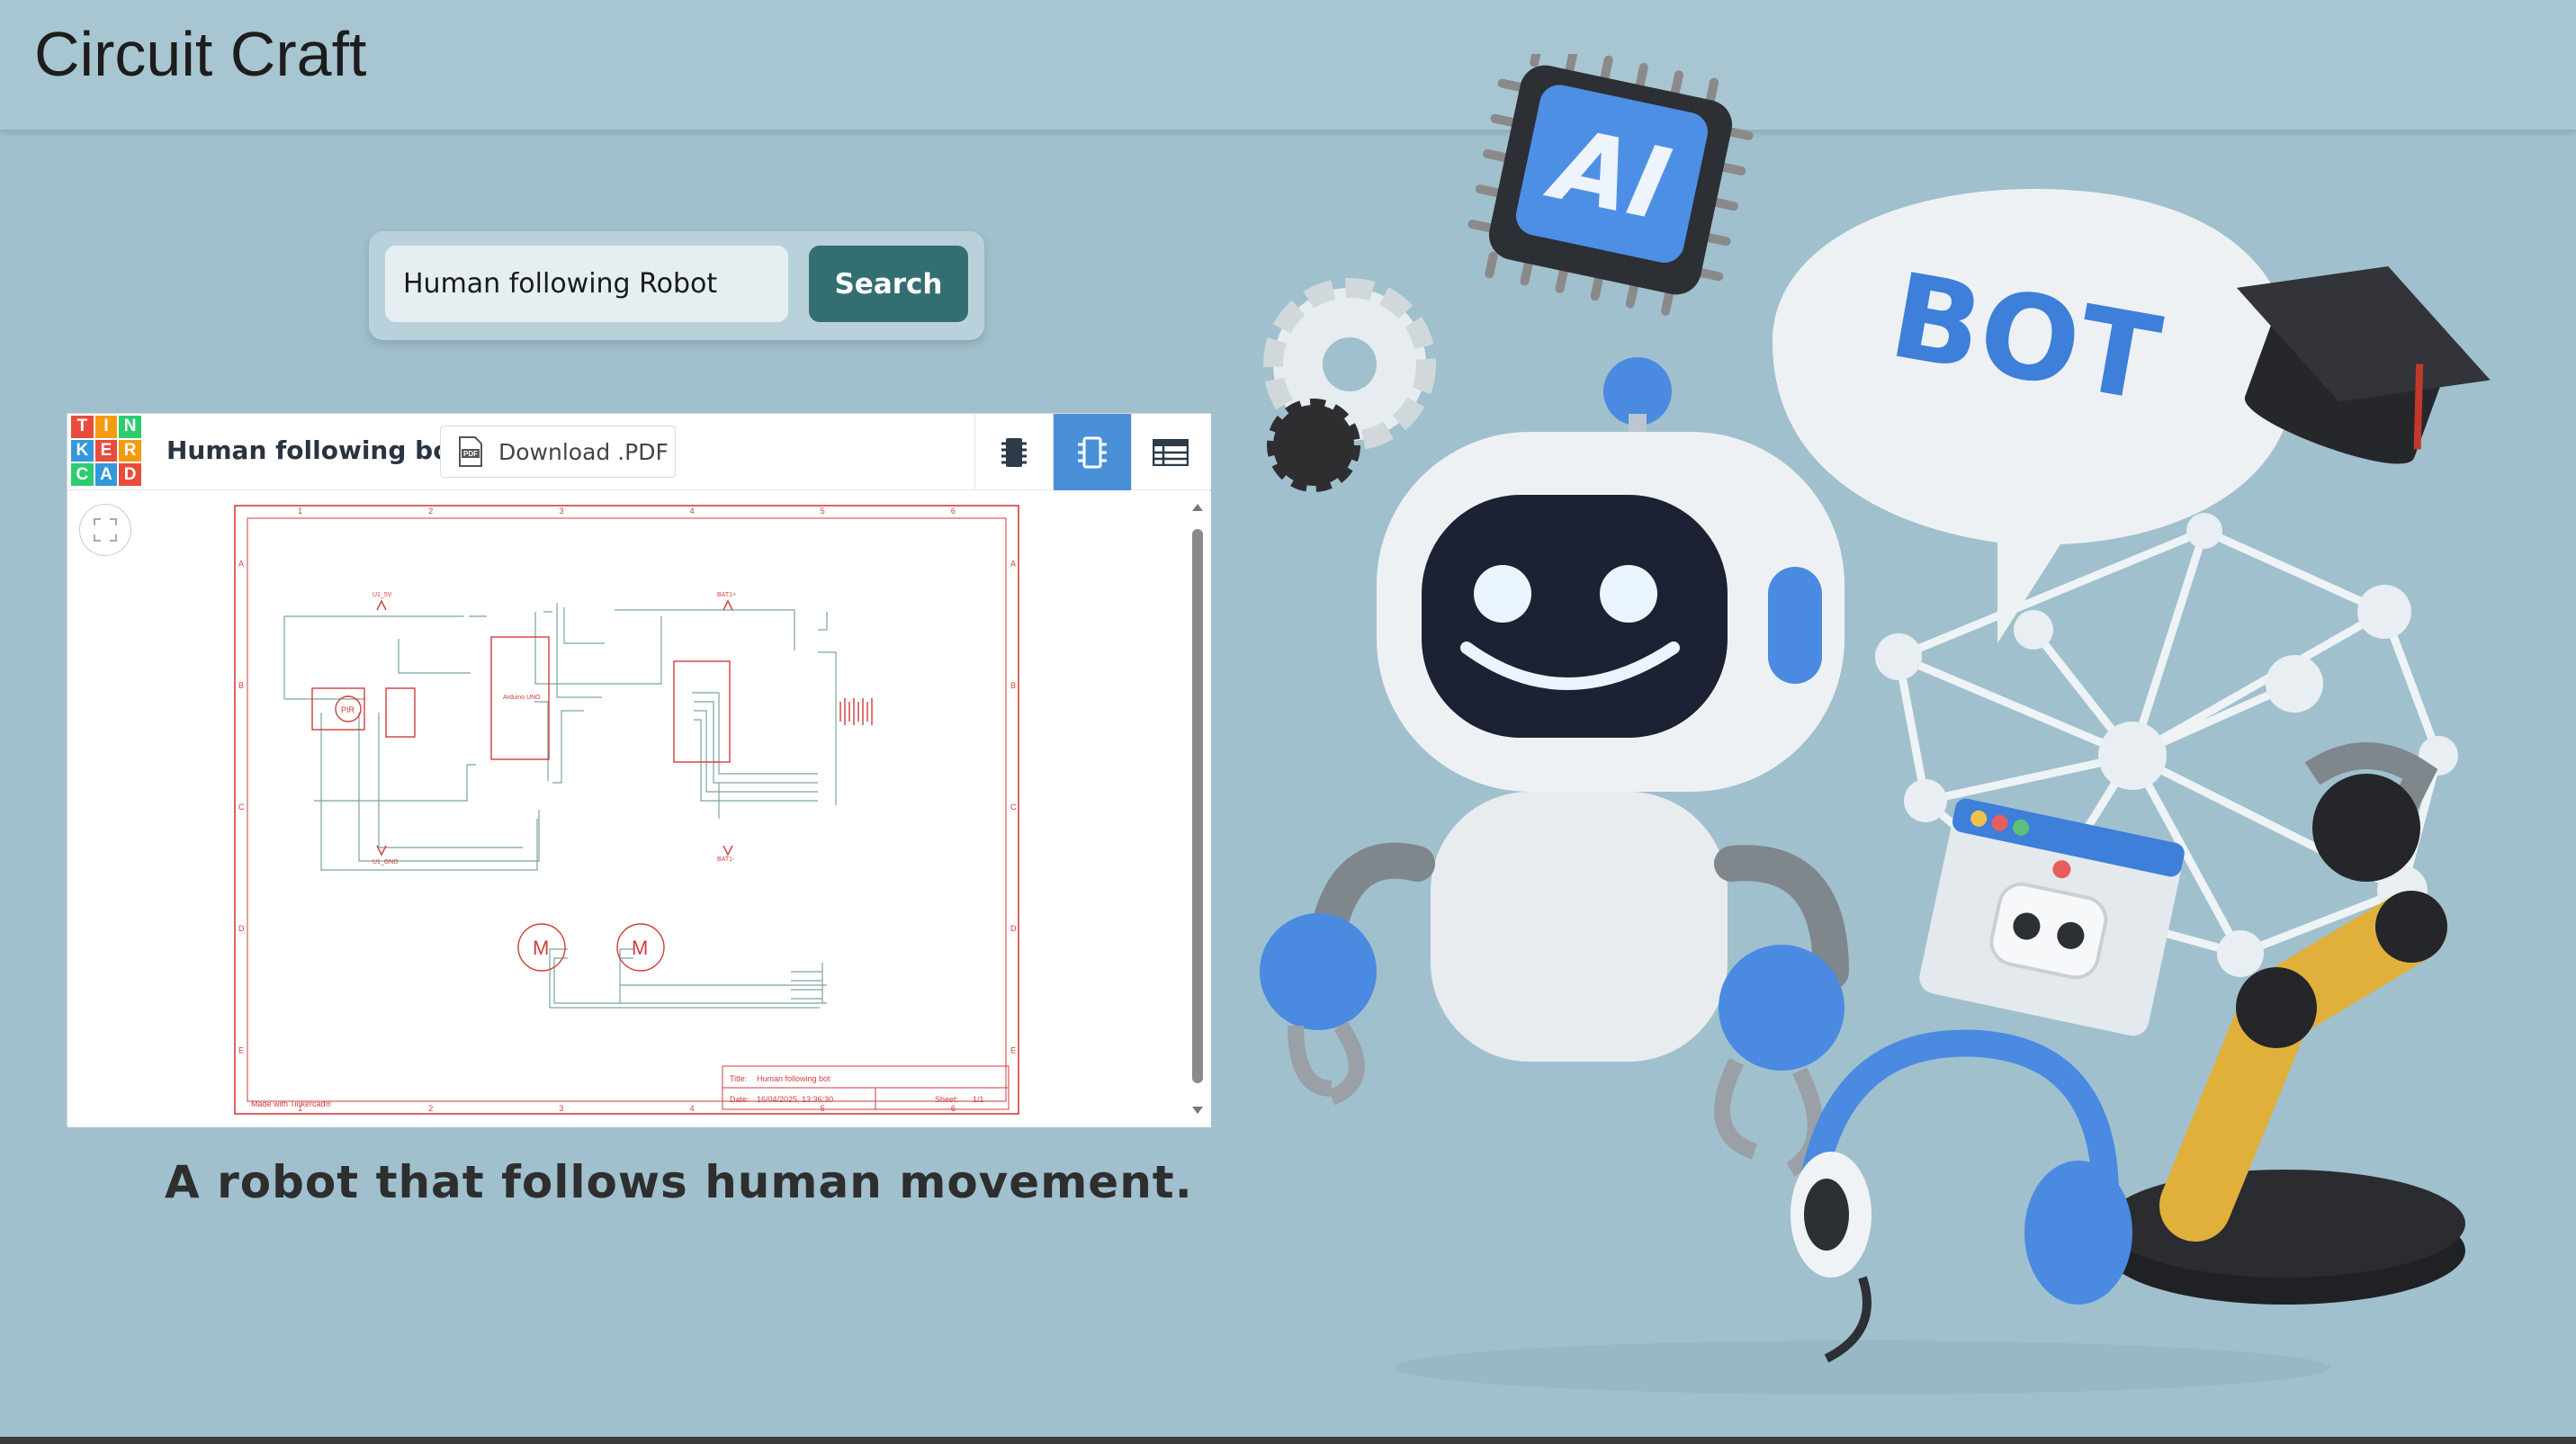 The height and width of the screenshot is (1444, 2576). Describe the element at coordinates (587, 284) in the screenshot. I see `search-input` at that location.